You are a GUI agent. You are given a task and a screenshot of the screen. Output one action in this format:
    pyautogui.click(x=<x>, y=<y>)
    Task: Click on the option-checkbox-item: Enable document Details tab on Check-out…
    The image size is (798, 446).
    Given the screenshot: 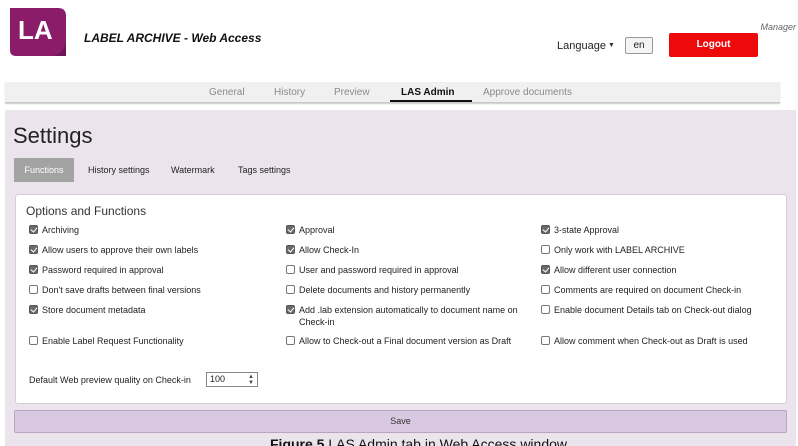 What is the action you would take?
    pyautogui.click(x=661, y=310)
    